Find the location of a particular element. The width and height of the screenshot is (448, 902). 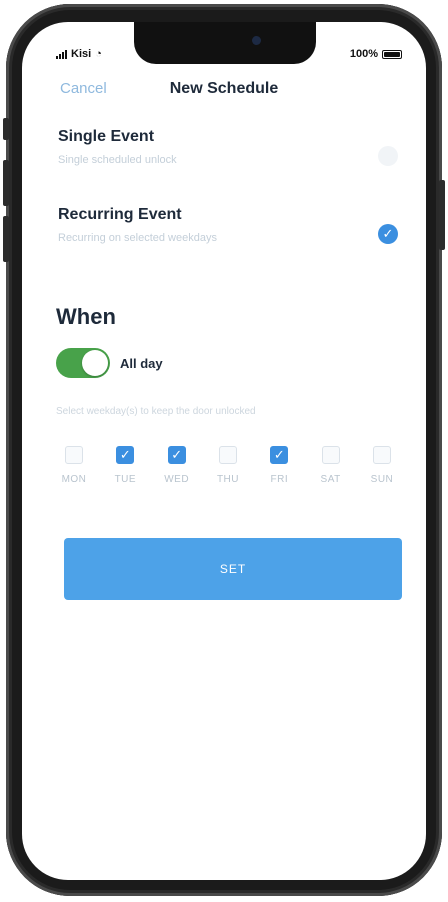

day-wed: ✓ WED is located at coordinates (177, 465).